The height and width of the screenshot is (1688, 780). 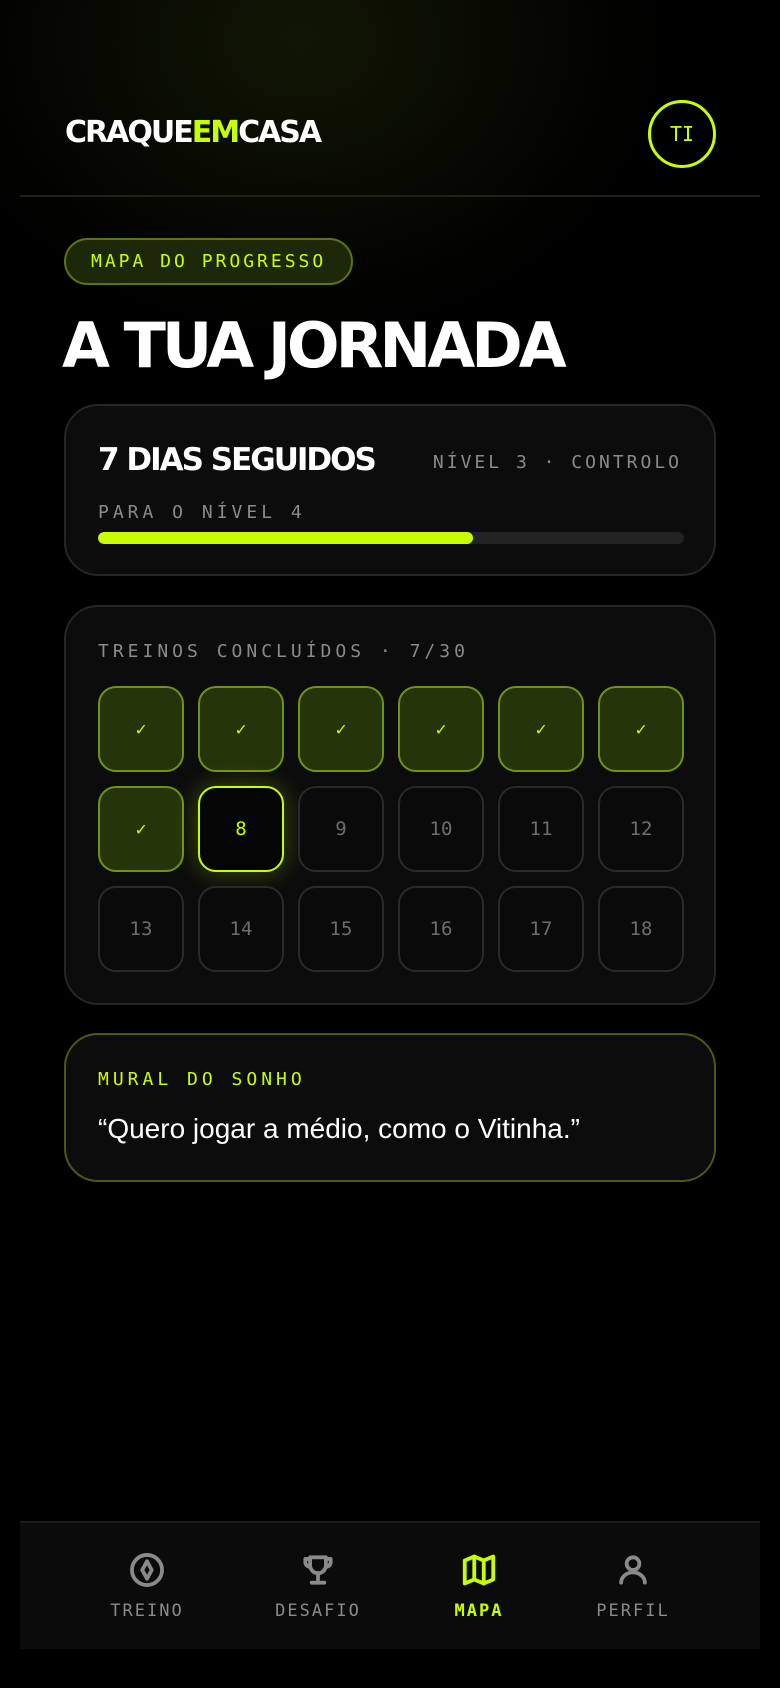 I want to click on training-day-cell: 10, so click(x=441, y=829).